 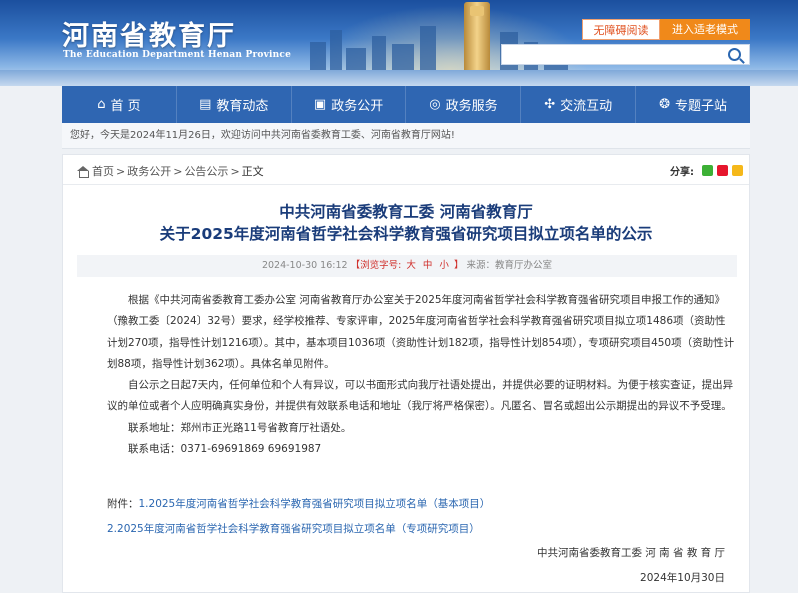 I want to click on font-size-close: 】, so click(x=458, y=265).